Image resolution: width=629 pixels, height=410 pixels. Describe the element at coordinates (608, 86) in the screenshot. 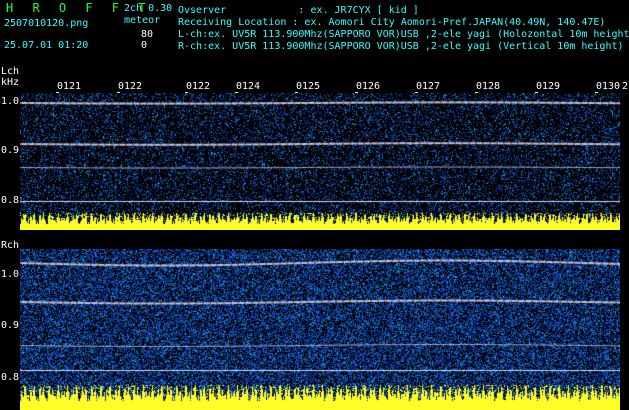

I see `time-tick: 0130` at that location.